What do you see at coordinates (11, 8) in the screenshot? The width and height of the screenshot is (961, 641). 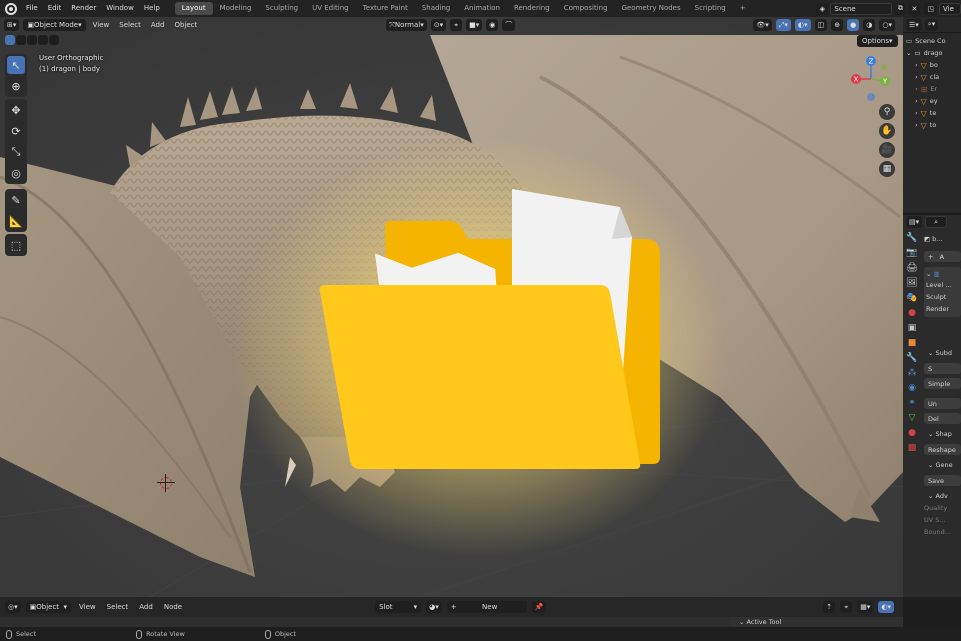 I see `blender-logo-icon` at bounding box center [11, 8].